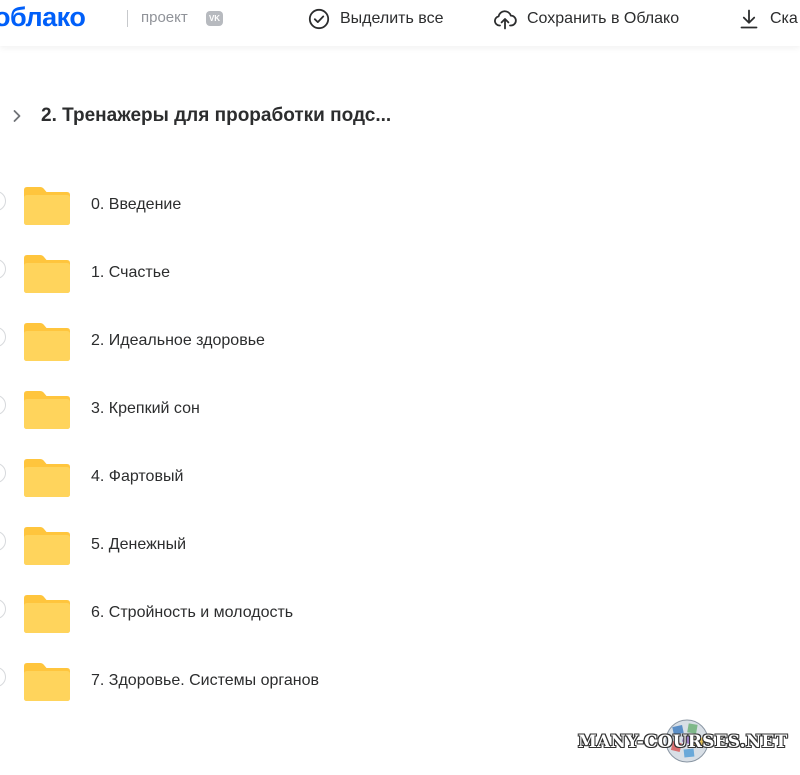 The height and width of the screenshot is (775, 800). I want to click on folder-name: 0. Введение, so click(136, 204).